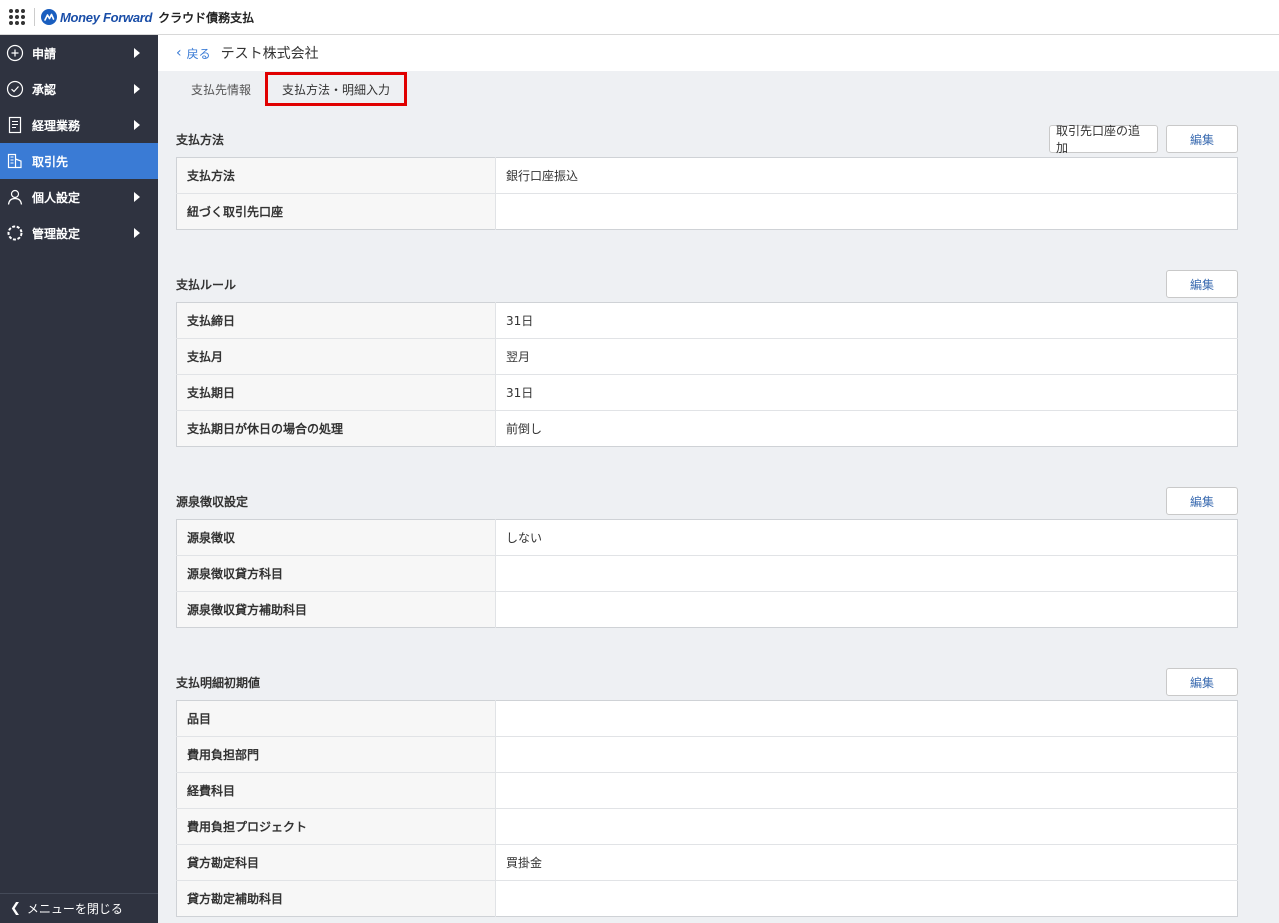 The height and width of the screenshot is (923, 1279). Describe the element at coordinates (34, 17) in the screenshot. I see `header-divider` at that location.